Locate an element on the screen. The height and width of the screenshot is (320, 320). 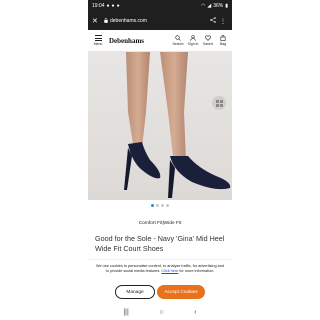
manage-cookies-button: Manage is located at coordinates (135, 292).